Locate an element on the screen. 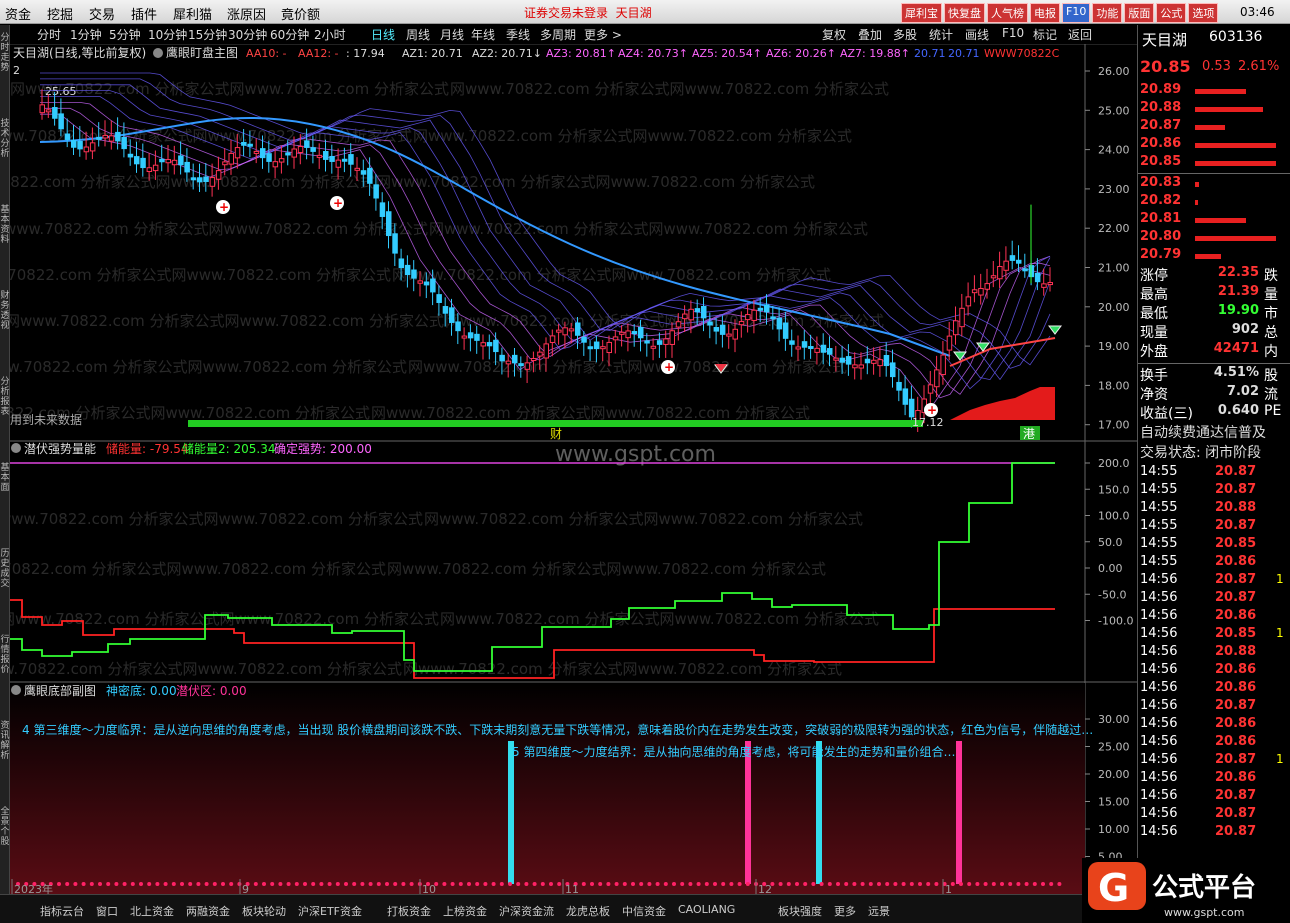 Image resolution: width=1290 pixels, height=923 pixels. menu-rise-reason: 涨原因 is located at coordinates (246, 13).